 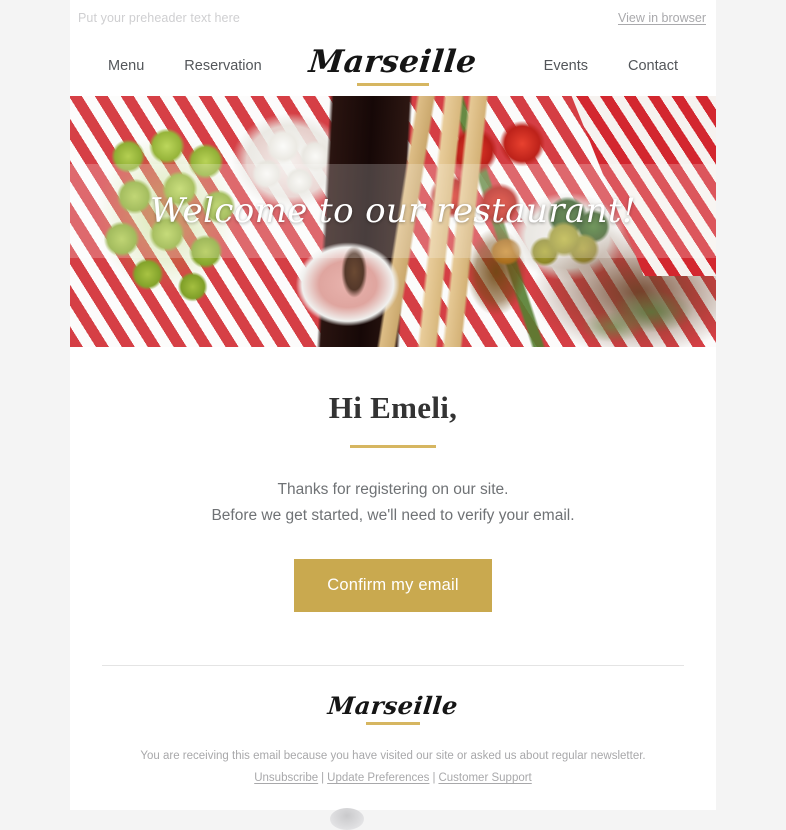 I want to click on nav-right-group: Events Contact, so click(x=573, y=66).